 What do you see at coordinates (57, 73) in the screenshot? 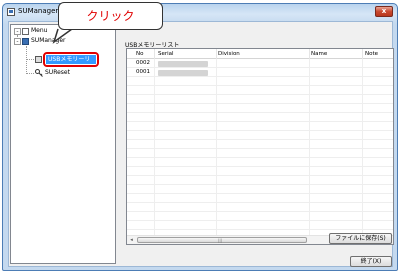
I see `tree-item-sureset: SUReset` at bounding box center [57, 73].